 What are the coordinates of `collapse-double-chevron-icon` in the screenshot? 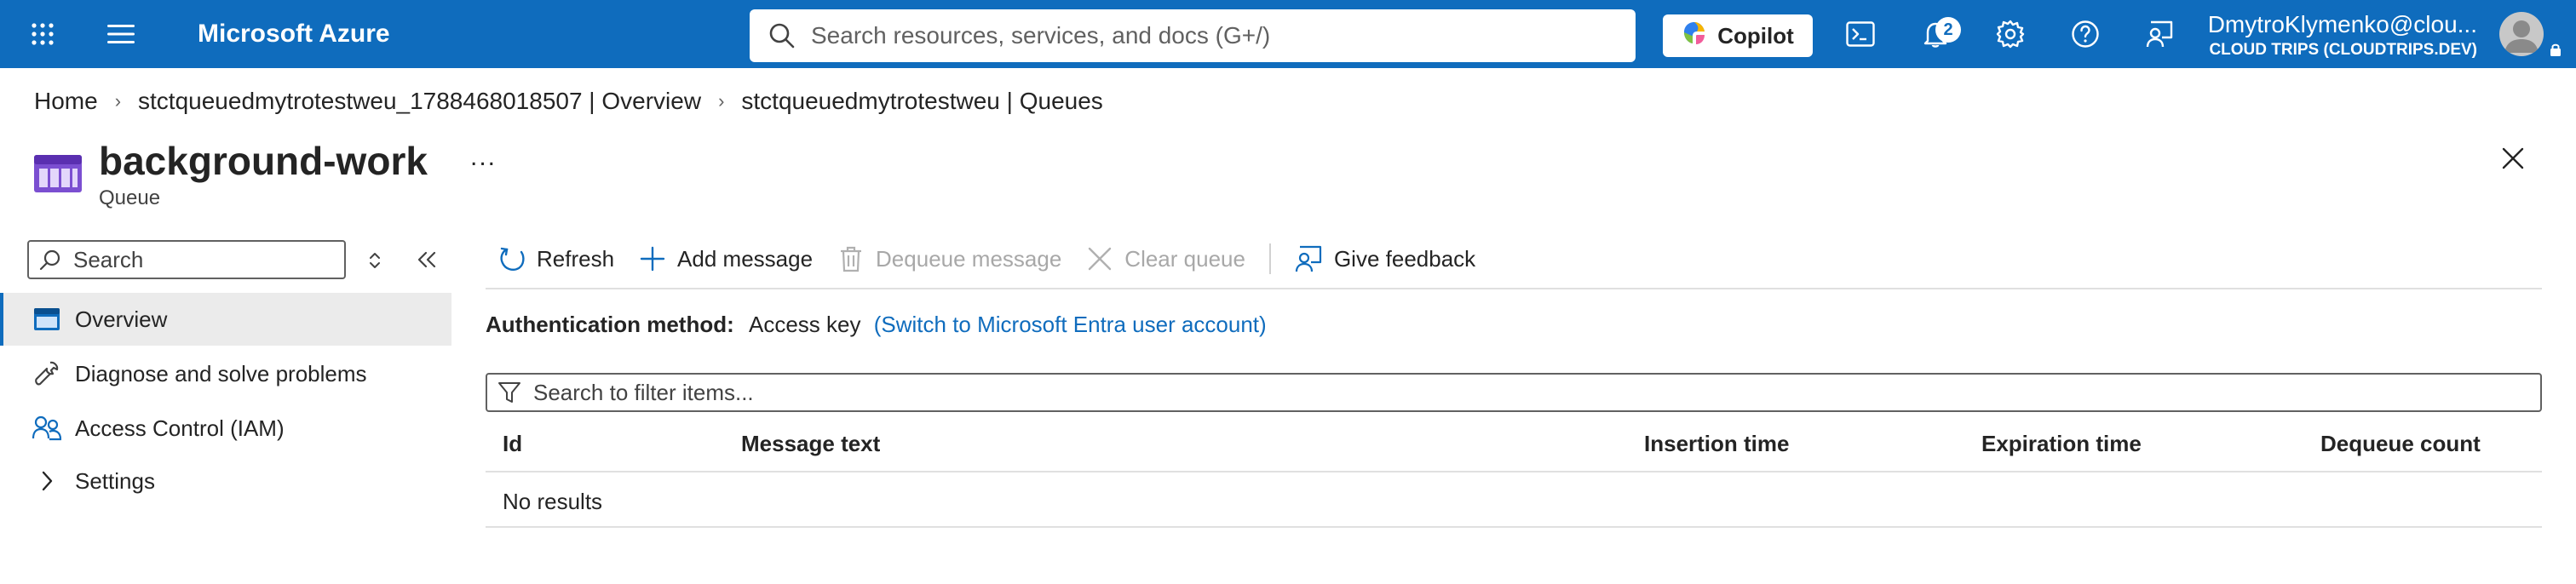 It's located at (427, 259).